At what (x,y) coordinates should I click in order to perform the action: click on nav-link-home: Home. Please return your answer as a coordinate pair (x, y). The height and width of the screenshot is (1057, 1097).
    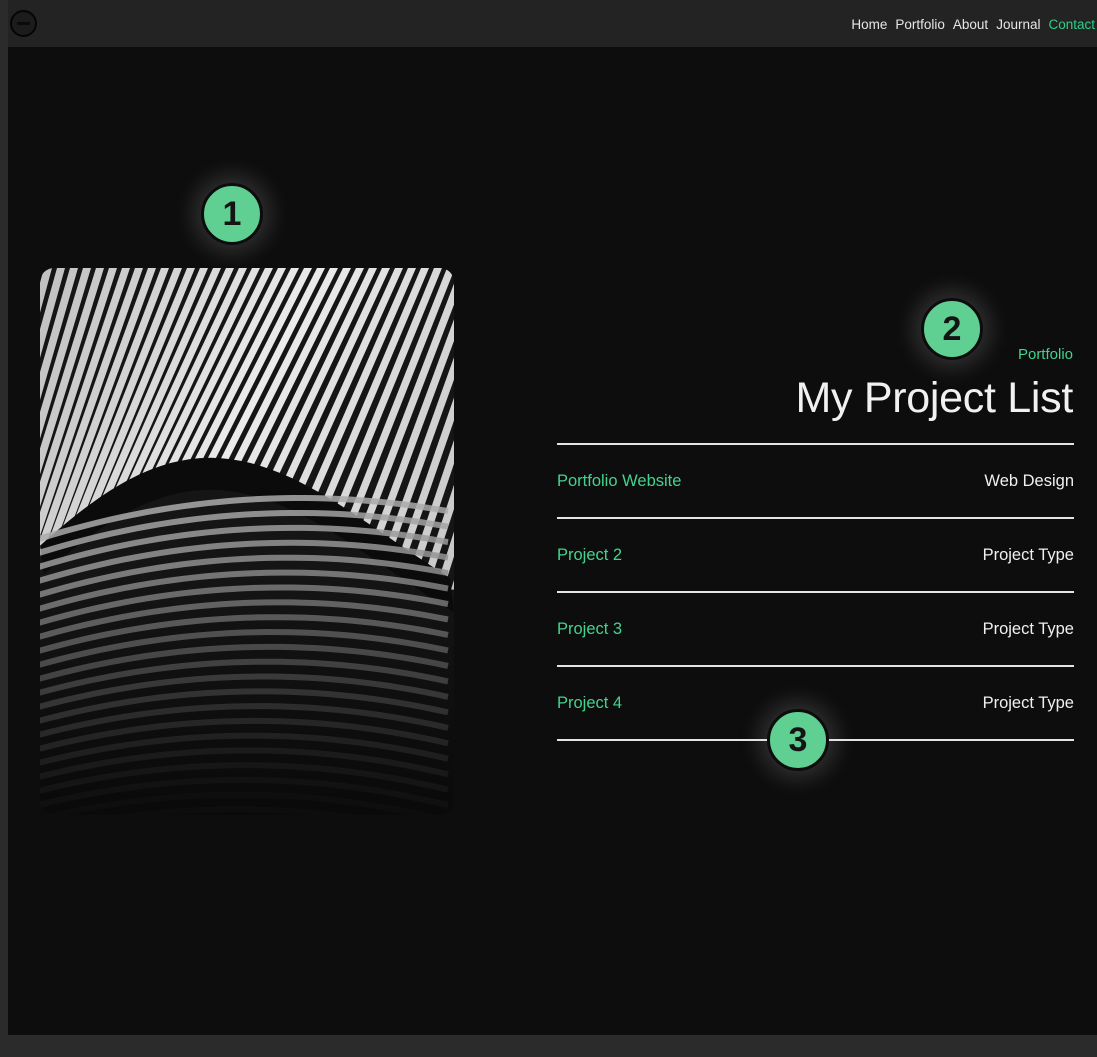
    Looking at the image, I should click on (869, 24).